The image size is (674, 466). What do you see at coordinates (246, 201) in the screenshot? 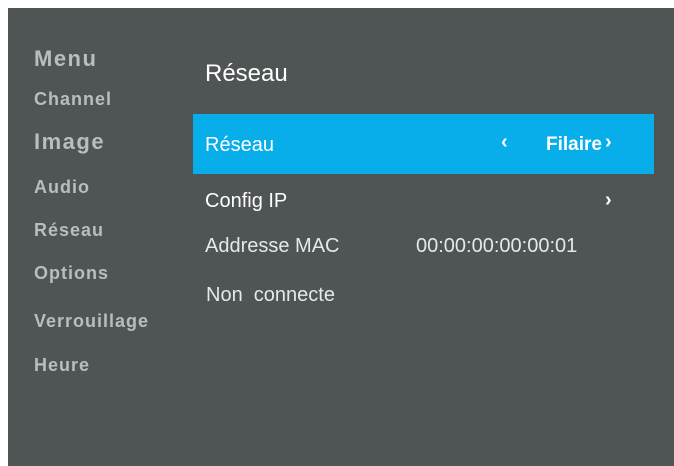
I see `ip-config-label: Config IP` at bounding box center [246, 201].